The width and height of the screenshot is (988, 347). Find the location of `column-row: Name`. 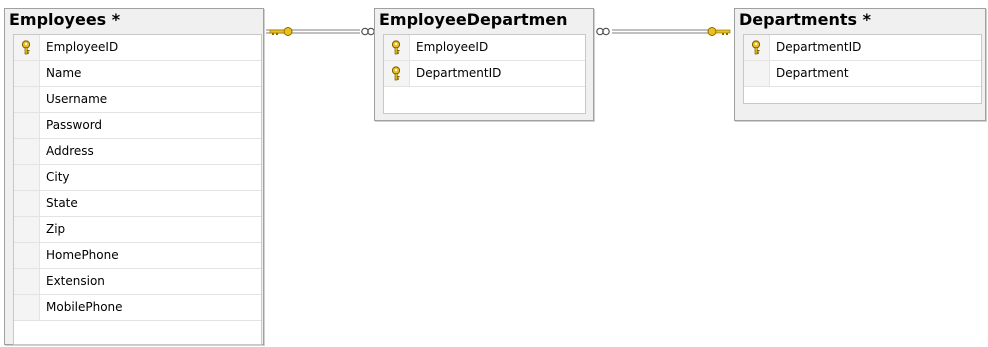

column-row: Name is located at coordinates (137, 74).